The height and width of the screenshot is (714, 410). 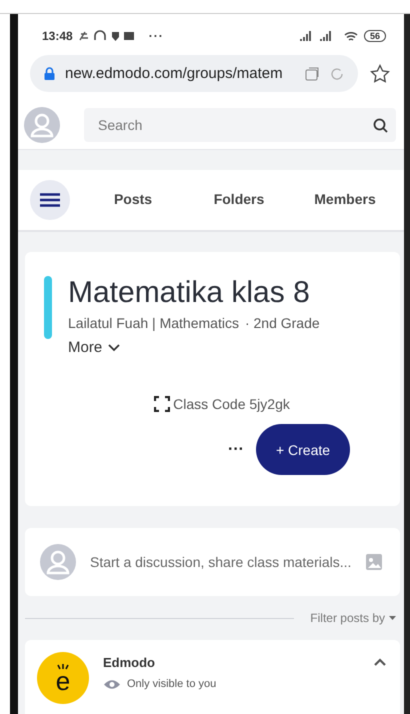 What do you see at coordinates (353, 618) in the screenshot?
I see `filter-dropdown: Filter posts by` at bounding box center [353, 618].